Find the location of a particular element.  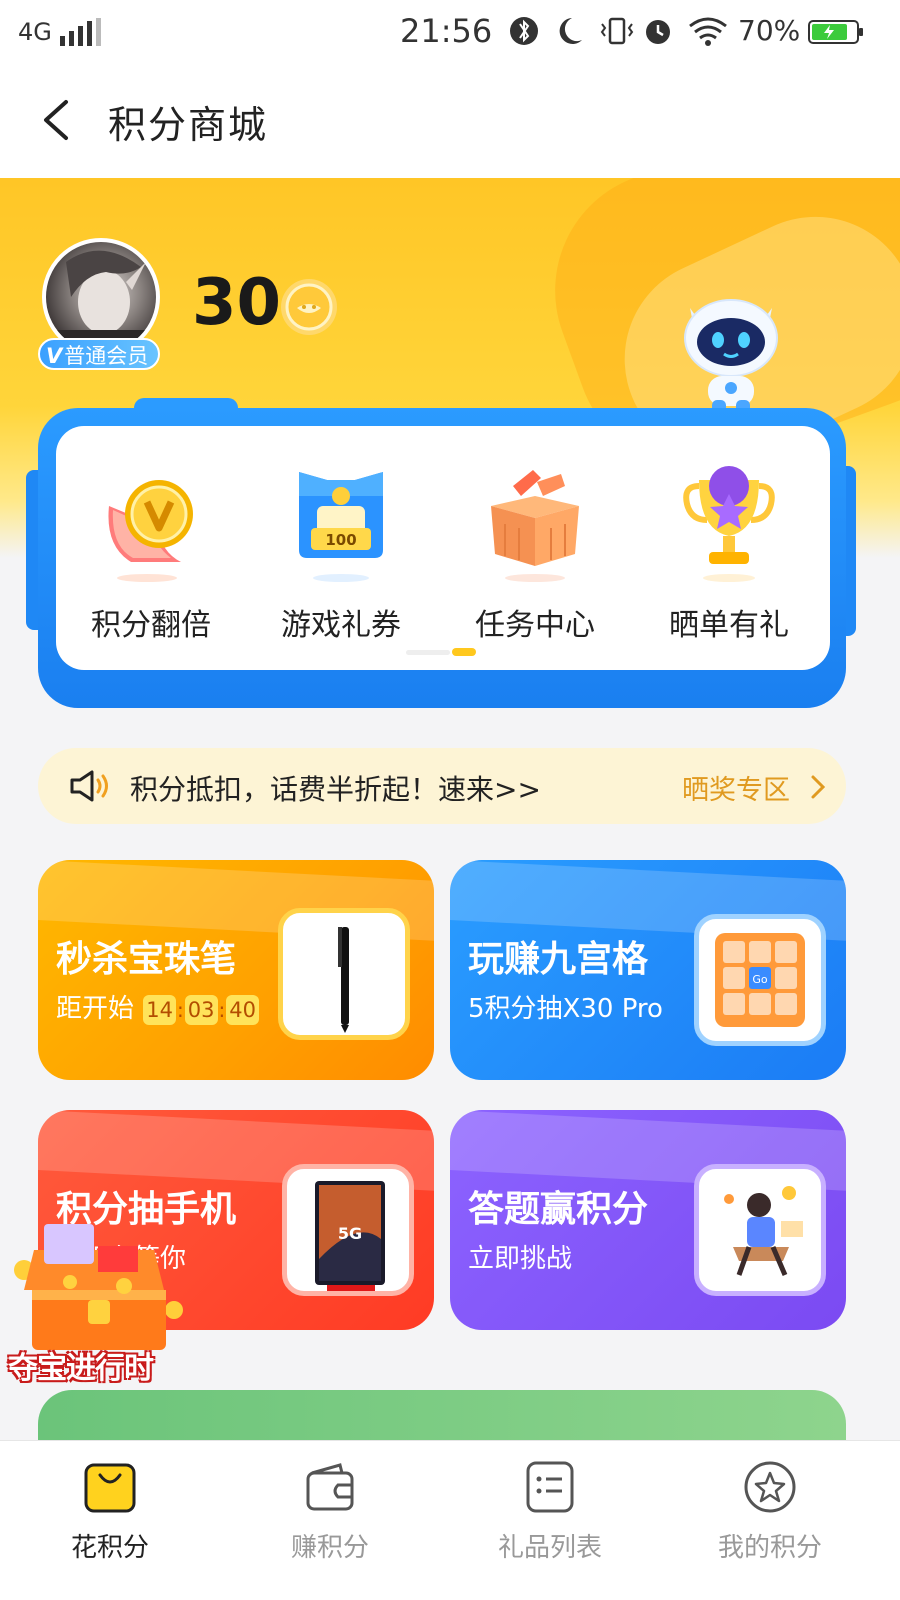

notice-text: 积分抵扣，话费半折起！速来>> is located at coordinates (335, 789).